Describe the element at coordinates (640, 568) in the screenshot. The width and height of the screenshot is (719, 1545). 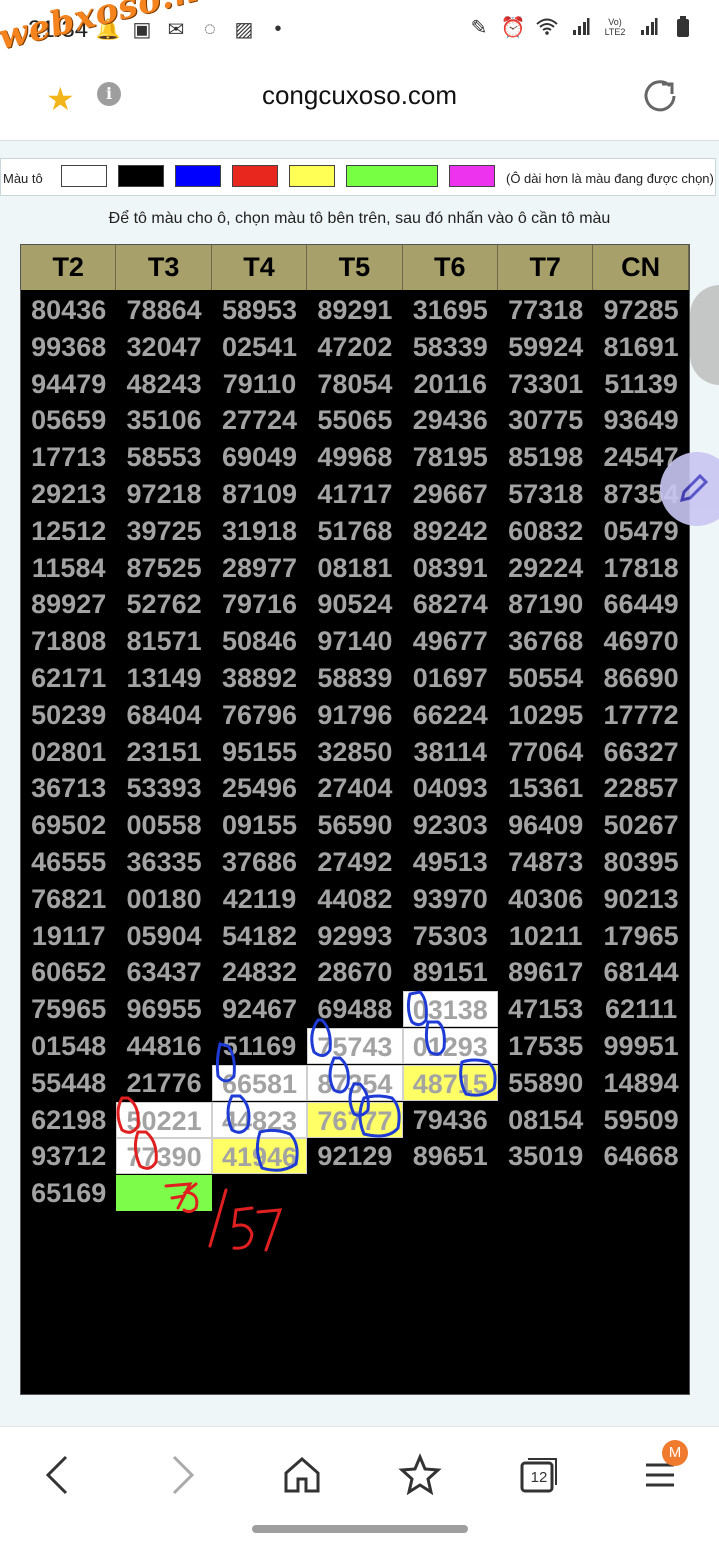
I see `grid-cell: 17818` at that location.